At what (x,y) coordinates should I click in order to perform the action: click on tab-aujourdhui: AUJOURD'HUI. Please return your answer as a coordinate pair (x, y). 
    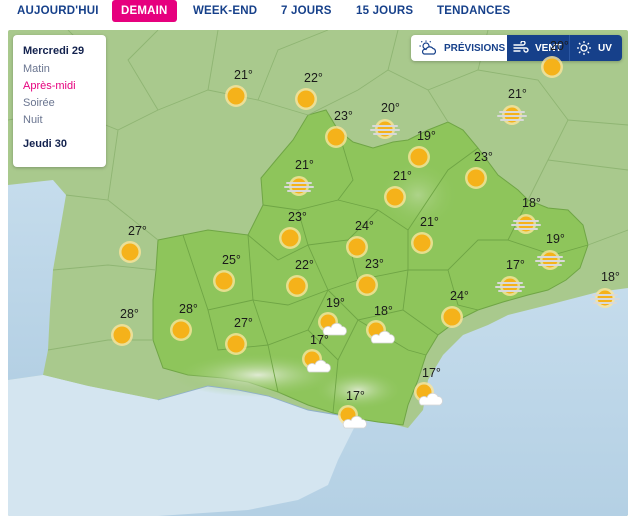
    Looking at the image, I should click on (58, 11).